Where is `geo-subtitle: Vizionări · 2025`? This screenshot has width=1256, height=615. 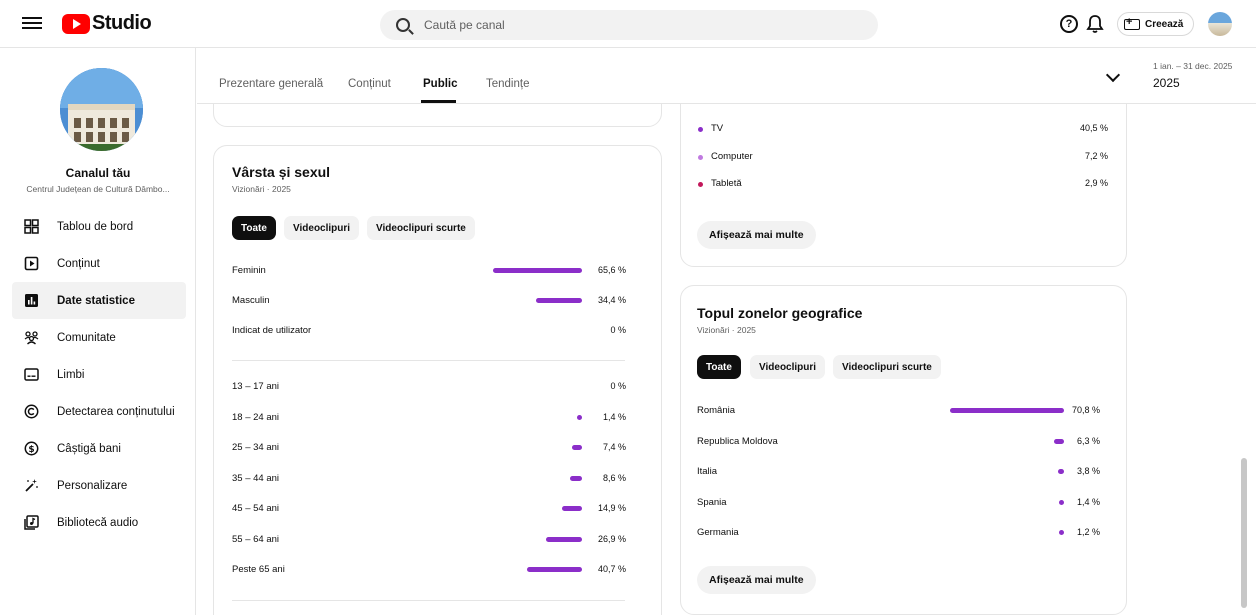
geo-subtitle: Vizionări · 2025 is located at coordinates (726, 330).